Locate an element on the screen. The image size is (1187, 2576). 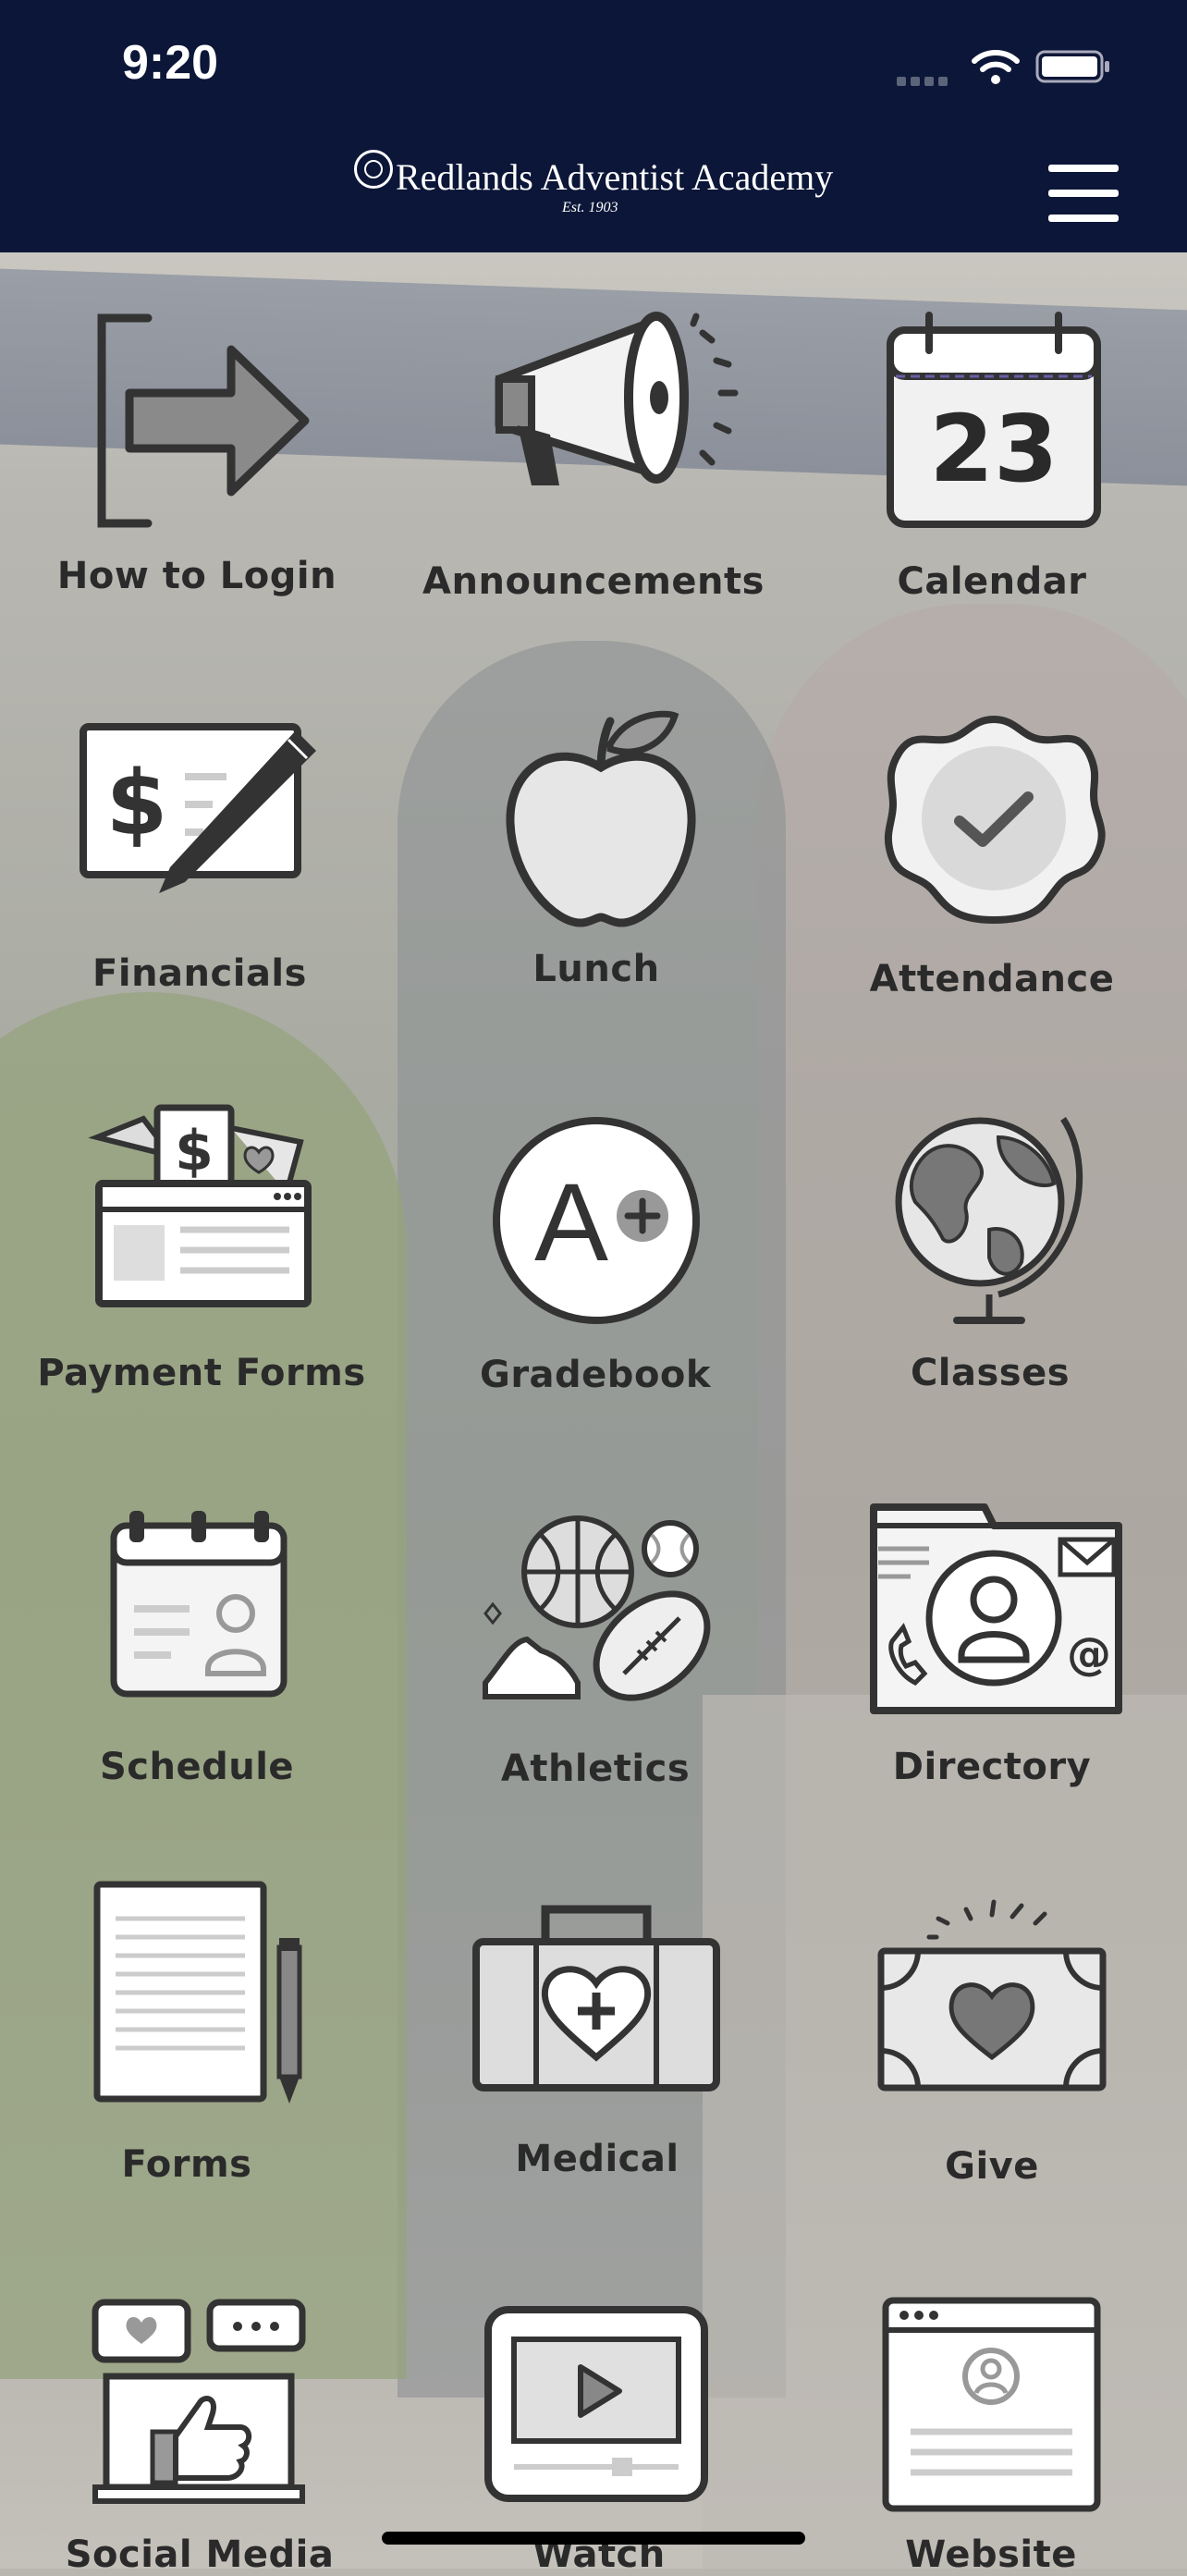
battery-icon is located at coordinates (1072, 67).